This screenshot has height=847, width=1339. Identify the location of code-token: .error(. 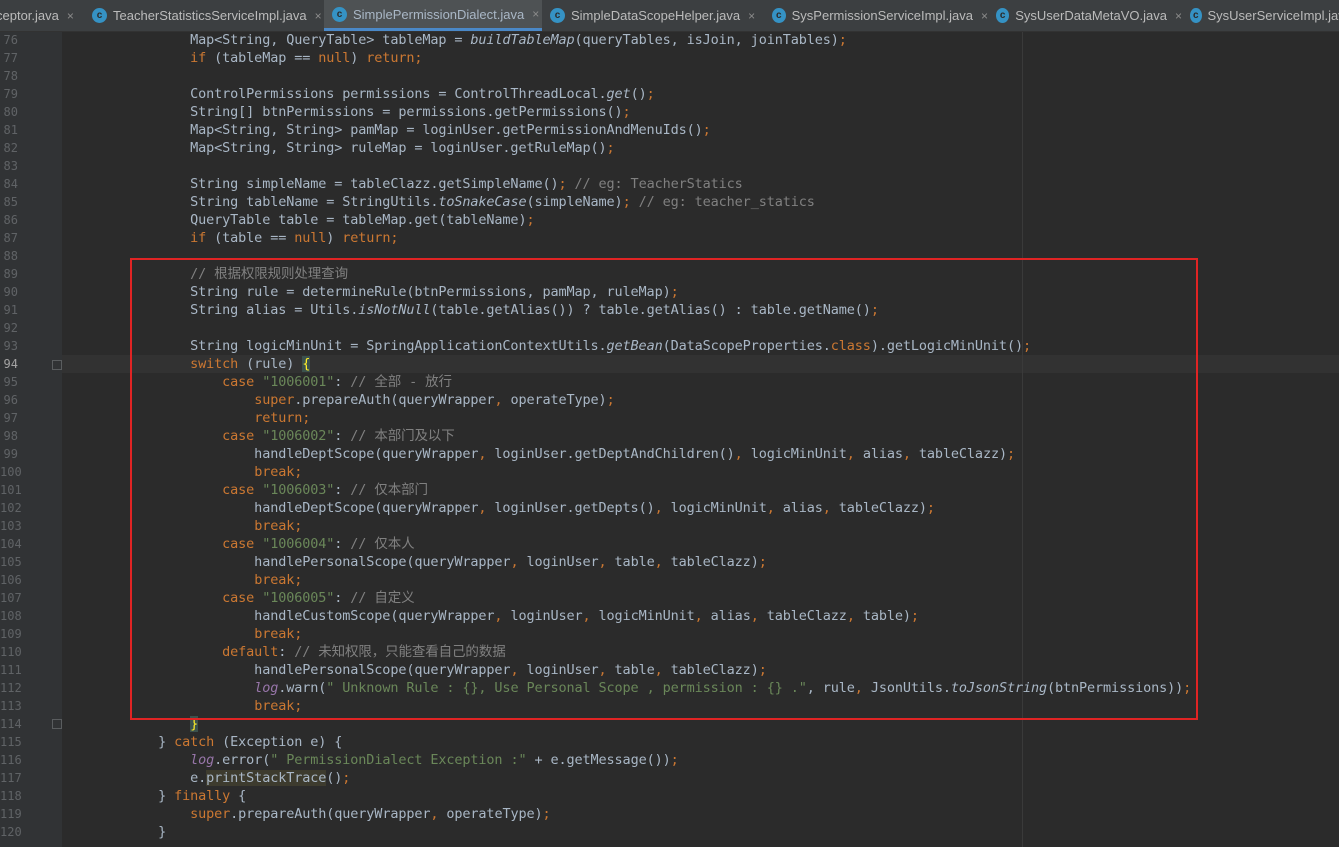
(242, 760).